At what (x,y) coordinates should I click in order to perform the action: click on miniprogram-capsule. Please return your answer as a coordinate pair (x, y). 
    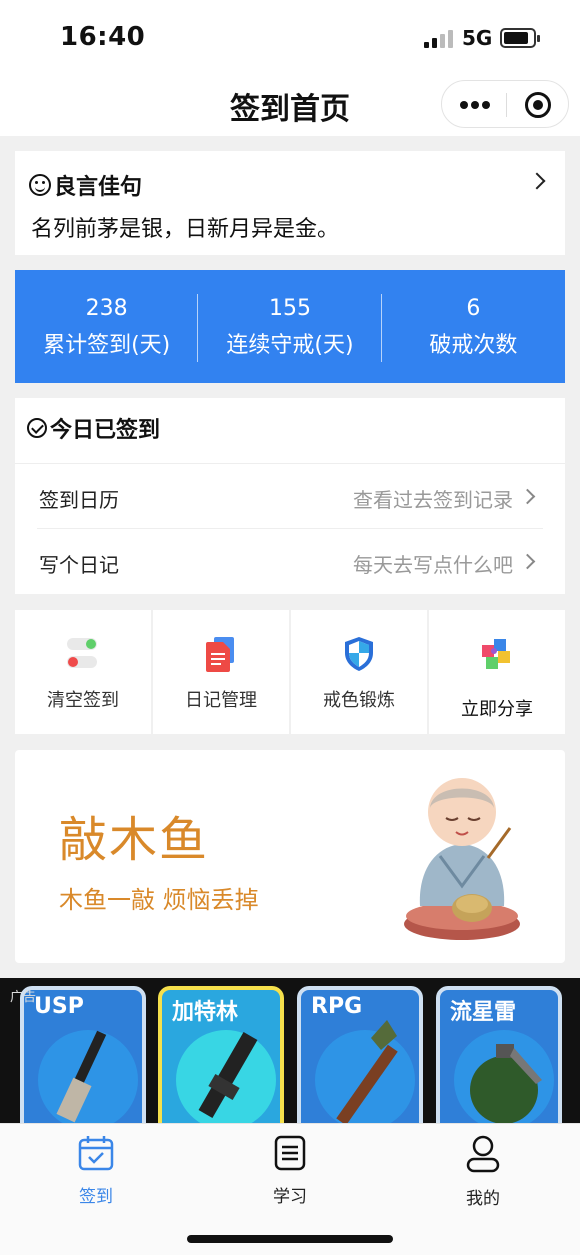
    Looking at the image, I should click on (505, 104).